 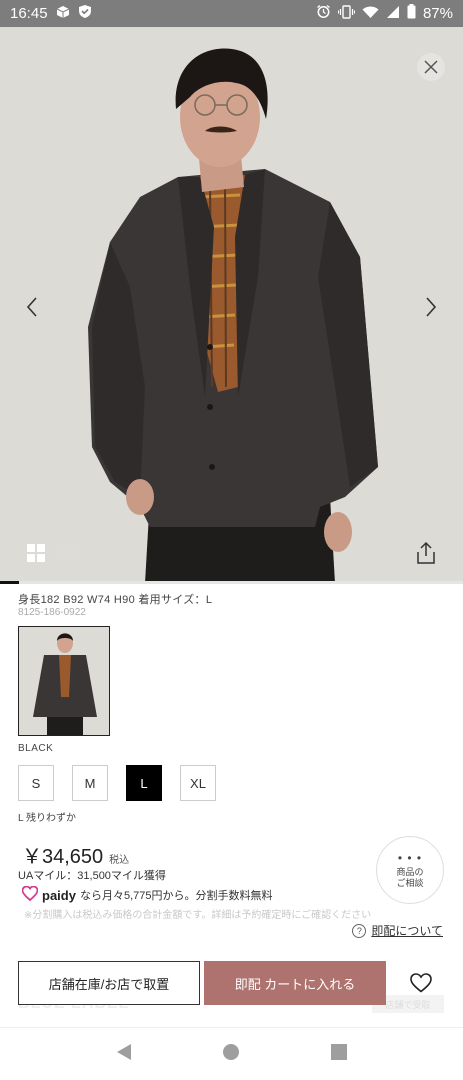 I want to click on recents-nav-button, so click(x=339, y=1054).